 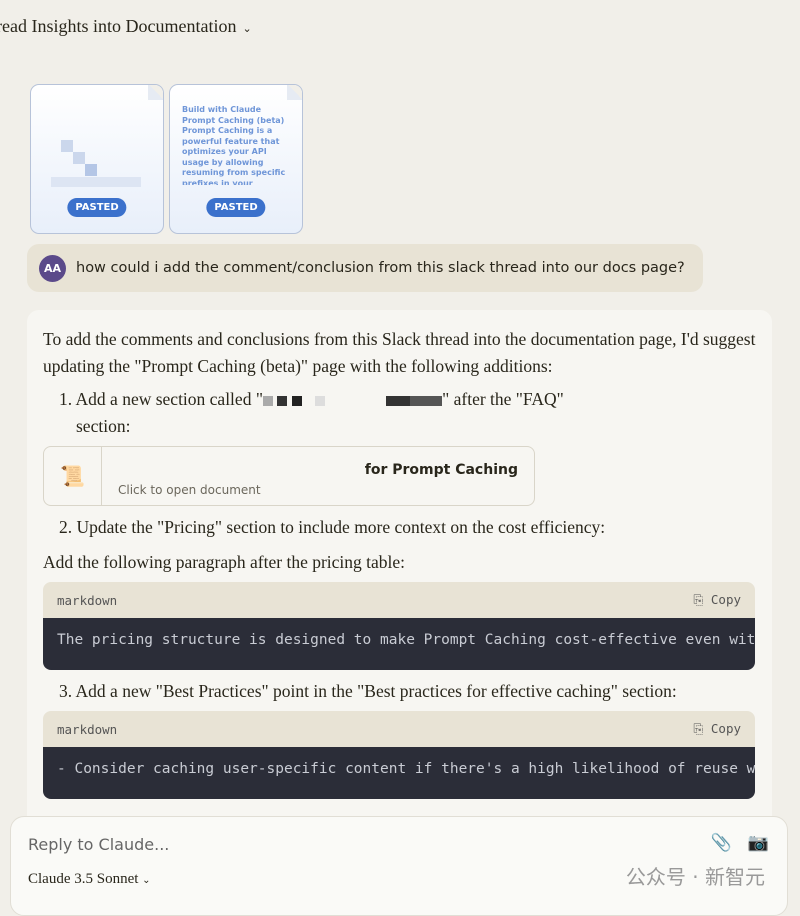 What do you see at coordinates (52, 268) in the screenshot?
I see `avatar: AA` at bounding box center [52, 268].